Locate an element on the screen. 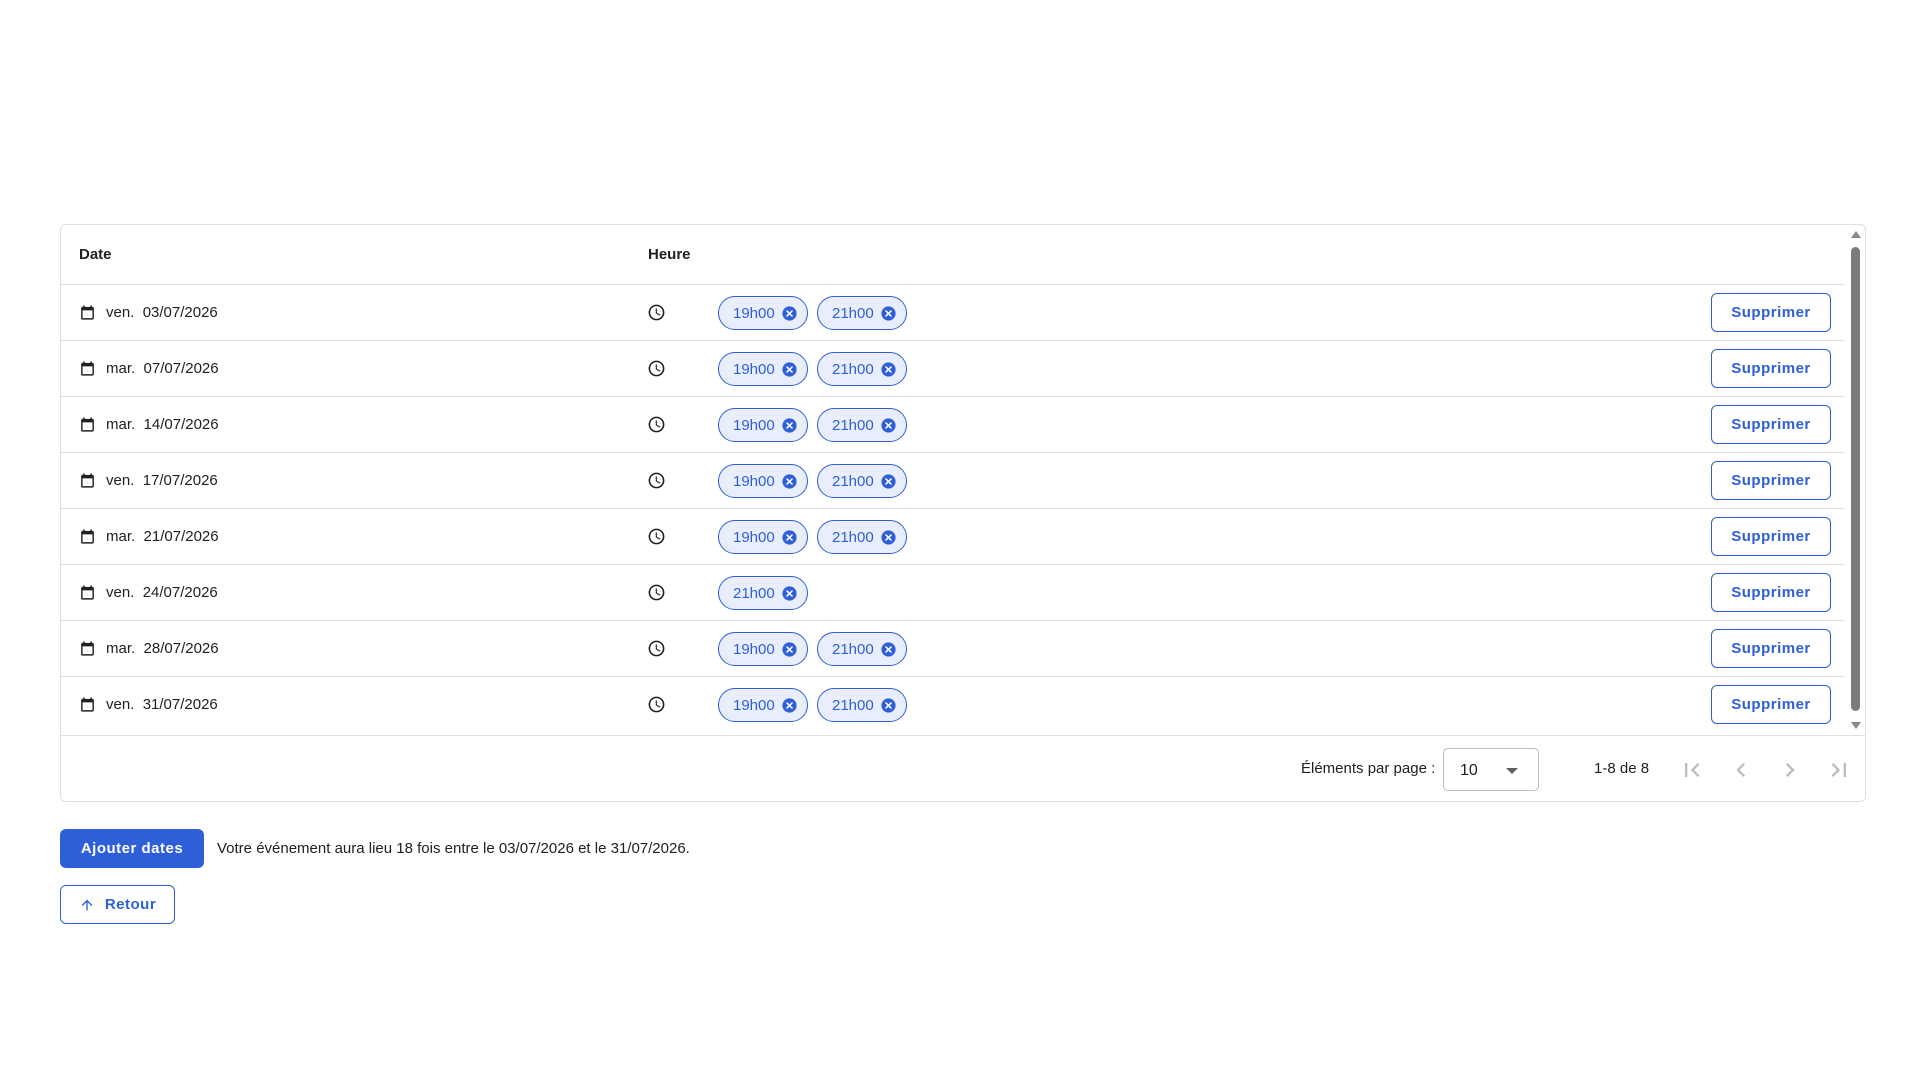 This screenshot has width=1920, height=1080. table-scrollbar is located at coordinates (1855, 480).